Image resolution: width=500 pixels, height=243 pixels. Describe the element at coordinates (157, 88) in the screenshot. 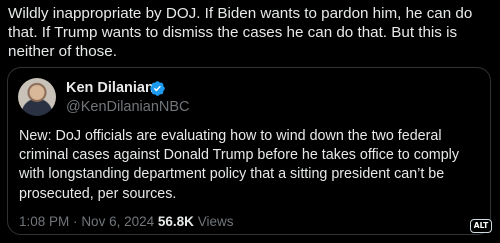

I see `verified-badge-icon` at that location.